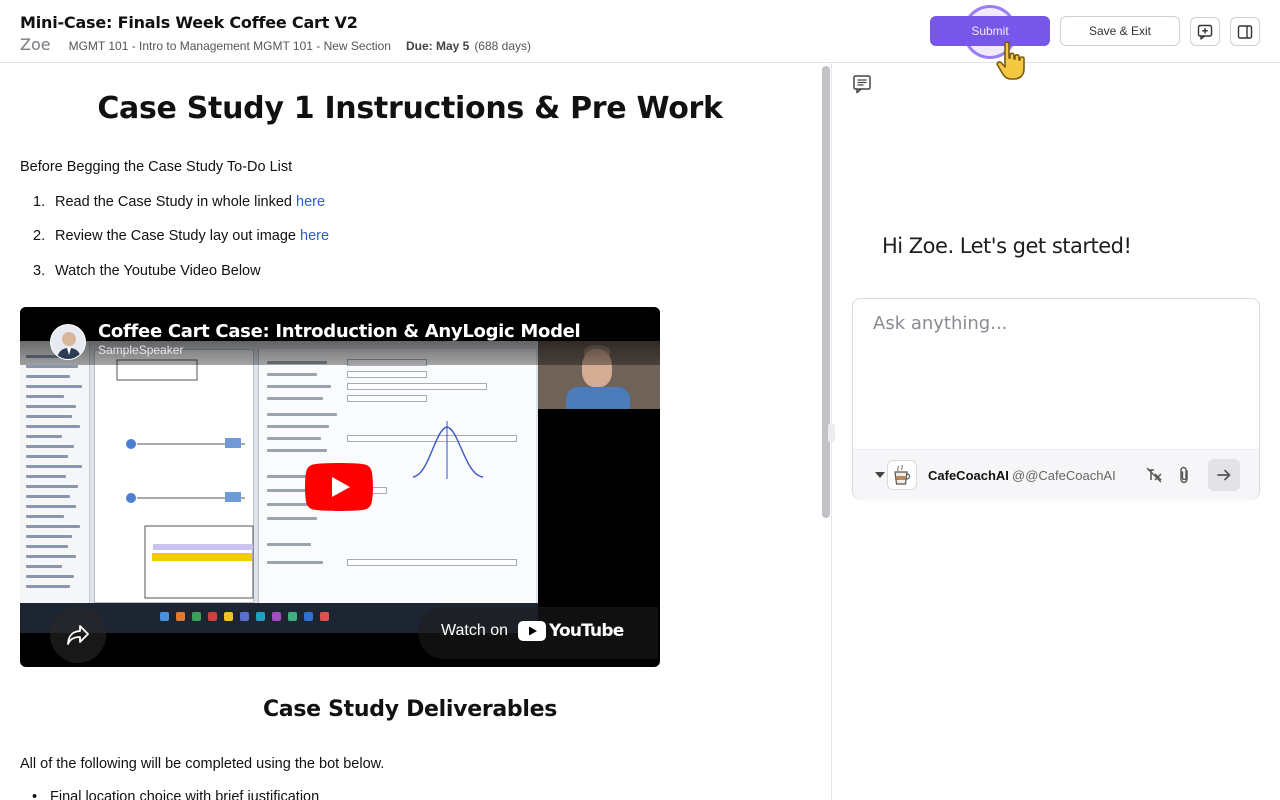 The height and width of the screenshot is (800, 1280). What do you see at coordinates (35, 44) in the screenshot?
I see `user-name: Zoe` at bounding box center [35, 44].